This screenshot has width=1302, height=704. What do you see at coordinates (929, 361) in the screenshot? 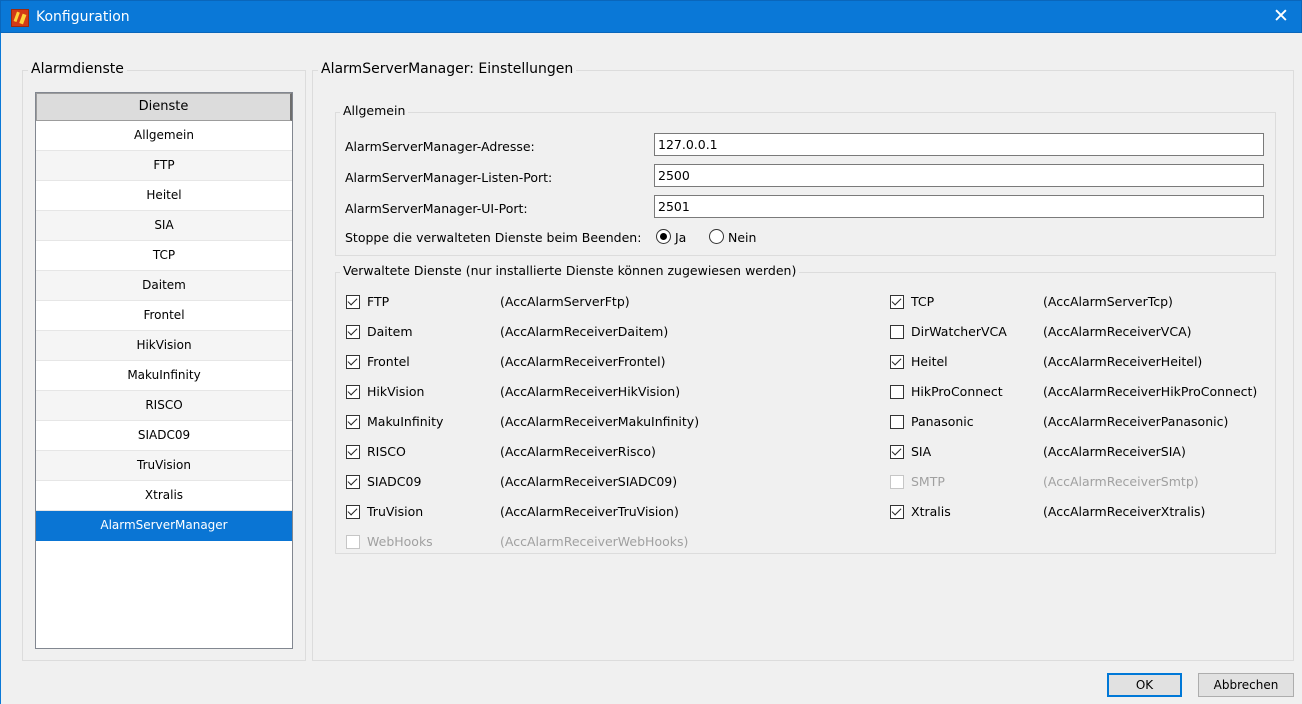
I see `service-name: Heitel` at bounding box center [929, 361].